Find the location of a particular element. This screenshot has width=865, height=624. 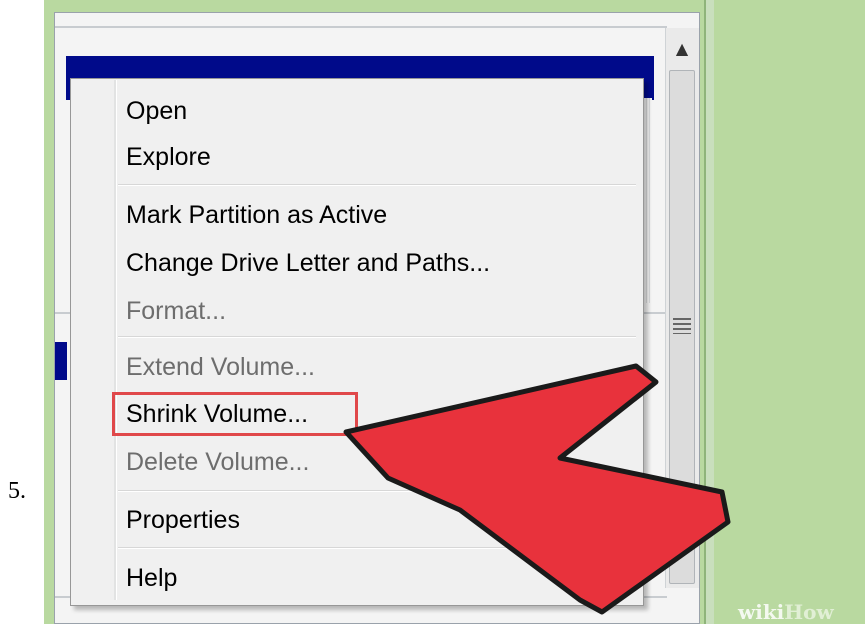

wikihow-watermark: wikiHow is located at coordinates (786, 612).